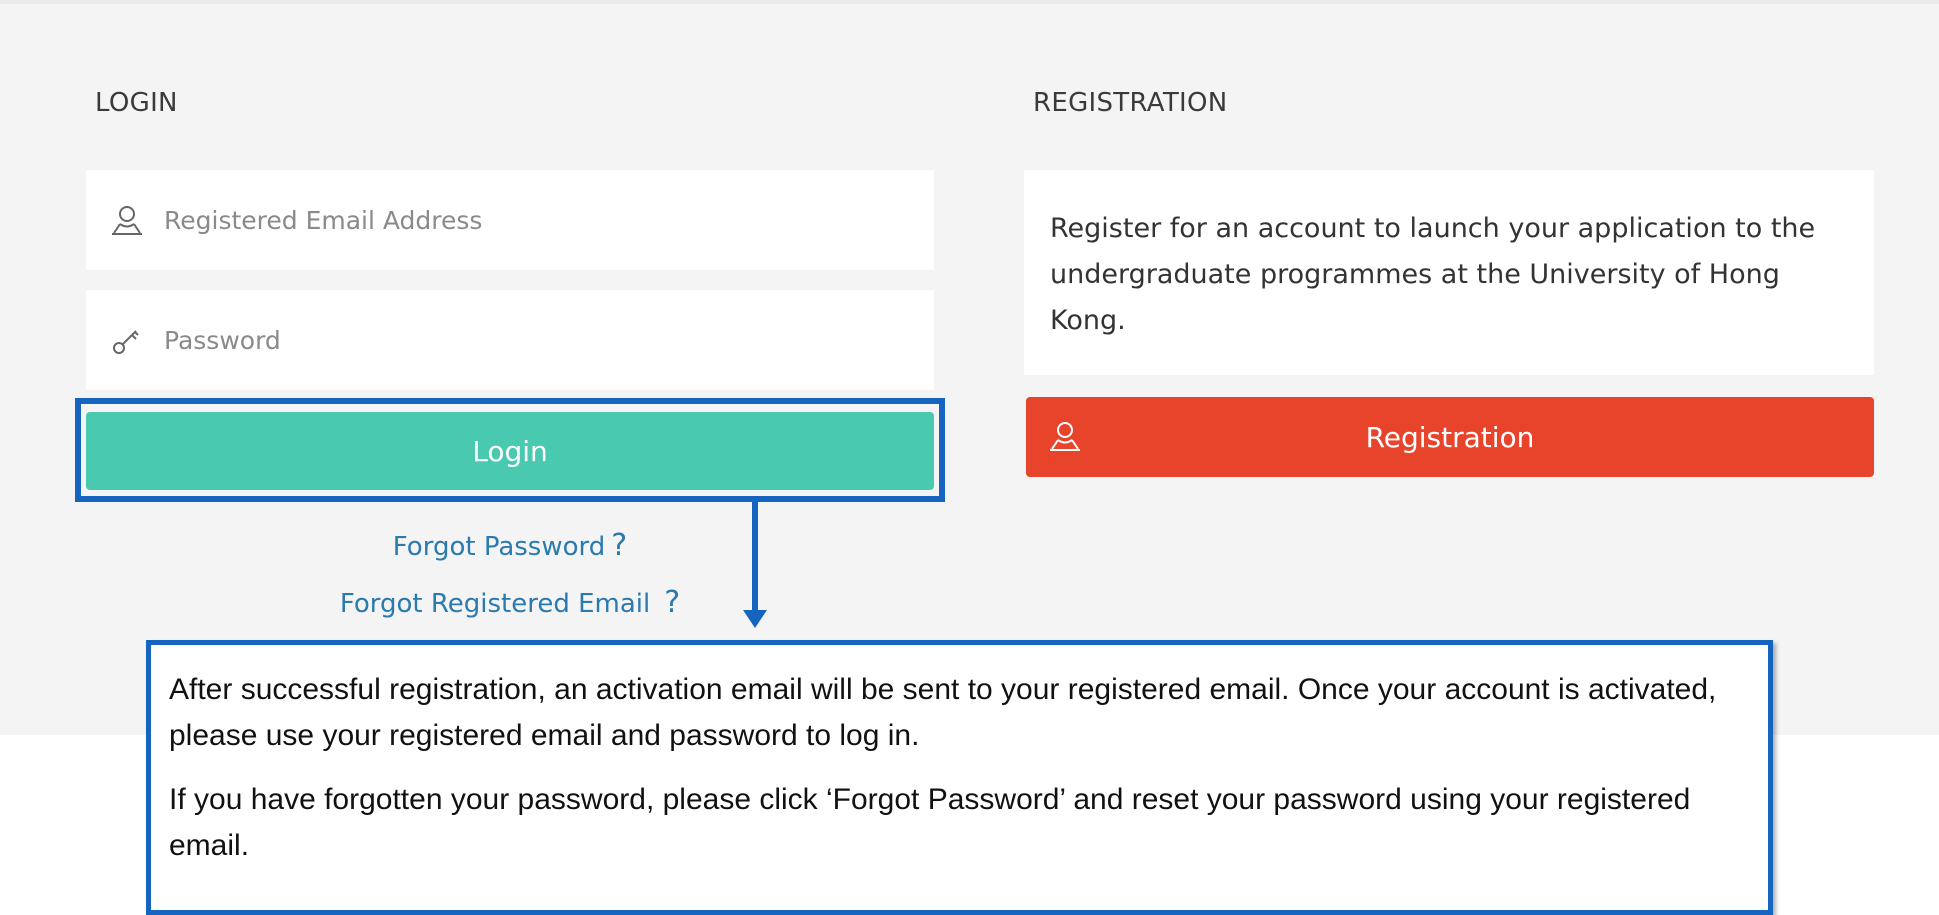 Image resolution: width=1939 pixels, height=915 pixels. I want to click on forgot-email-link: Forgot Registered Email?, so click(510, 602).